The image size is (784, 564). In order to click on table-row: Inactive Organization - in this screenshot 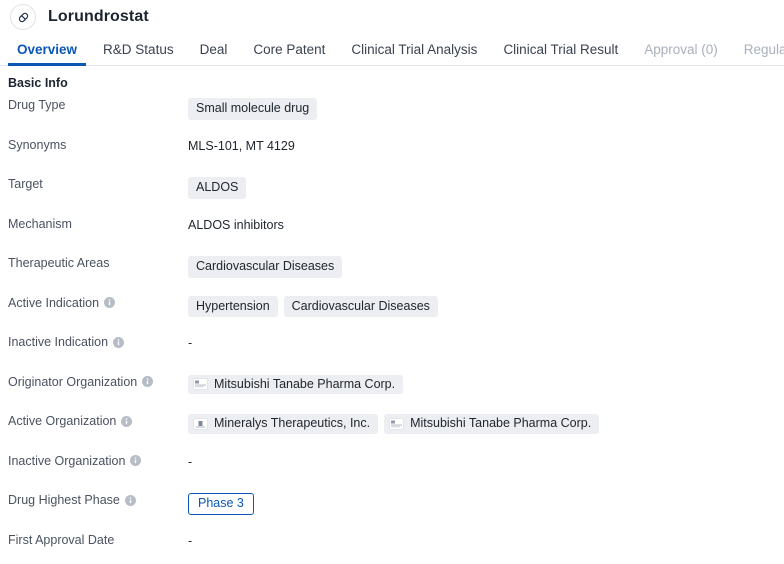, I will do `click(396, 472)`.